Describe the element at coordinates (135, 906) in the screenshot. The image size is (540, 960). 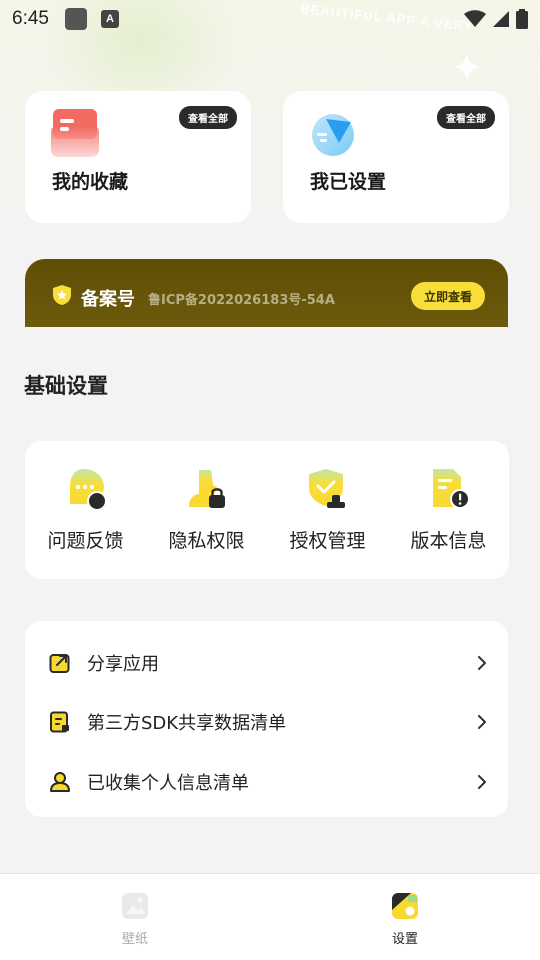
I see `wallpaper-icon` at that location.